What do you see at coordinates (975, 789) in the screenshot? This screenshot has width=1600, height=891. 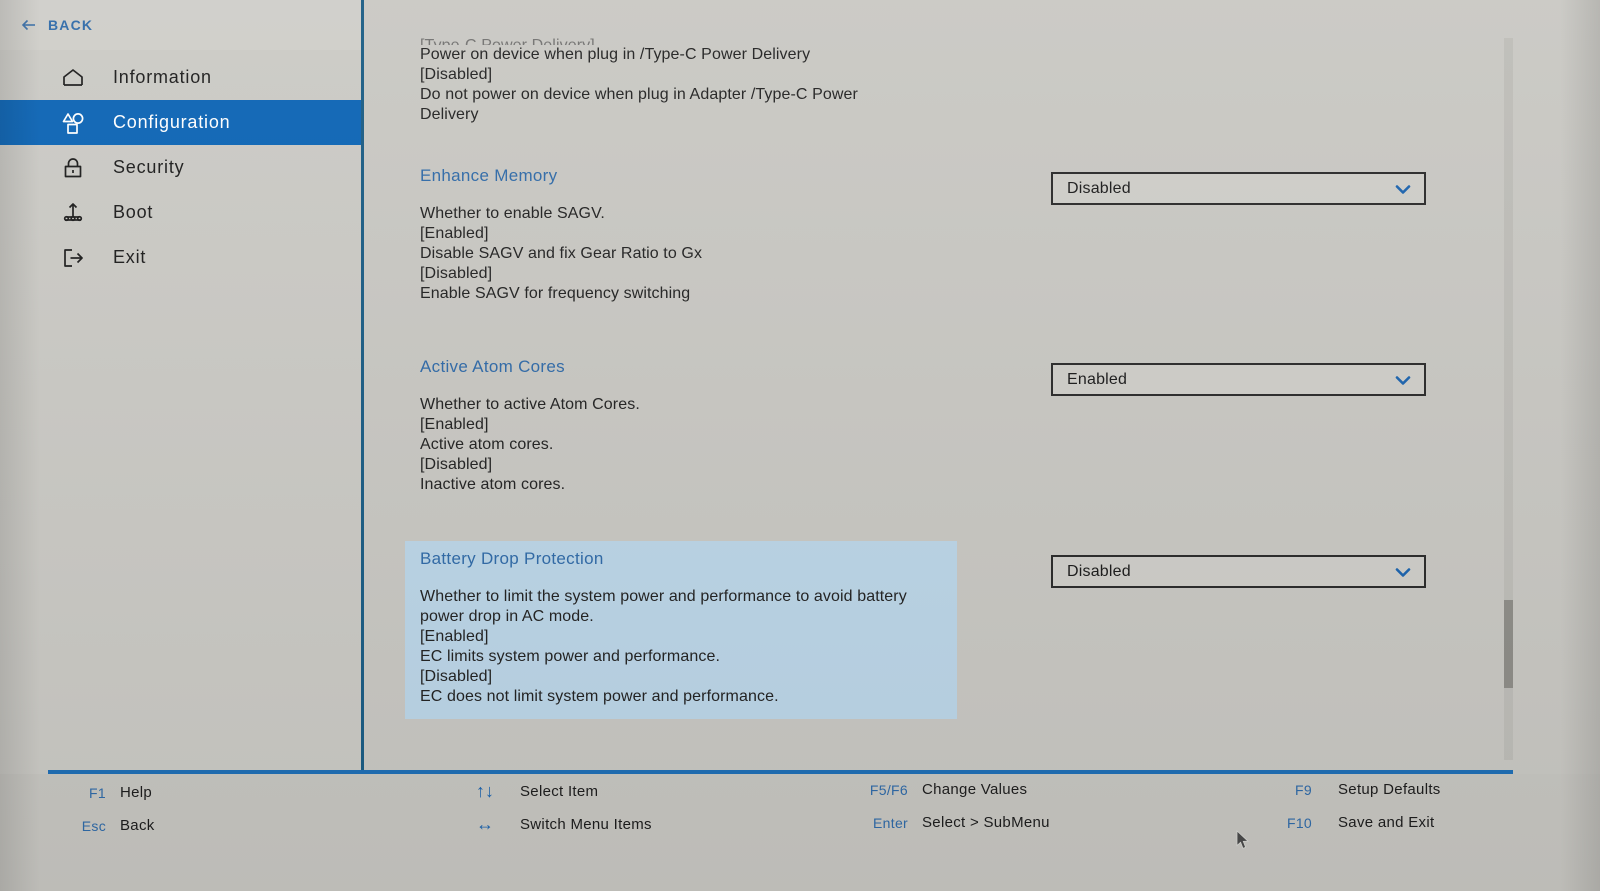 I see `hint-action: Change Values` at bounding box center [975, 789].